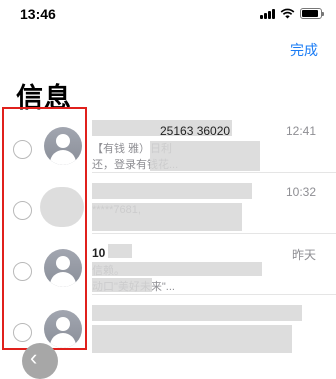  What do you see at coordinates (34, 357) in the screenshot?
I see `back-chevron-icon: ‹` at bounding box center [34, 357].